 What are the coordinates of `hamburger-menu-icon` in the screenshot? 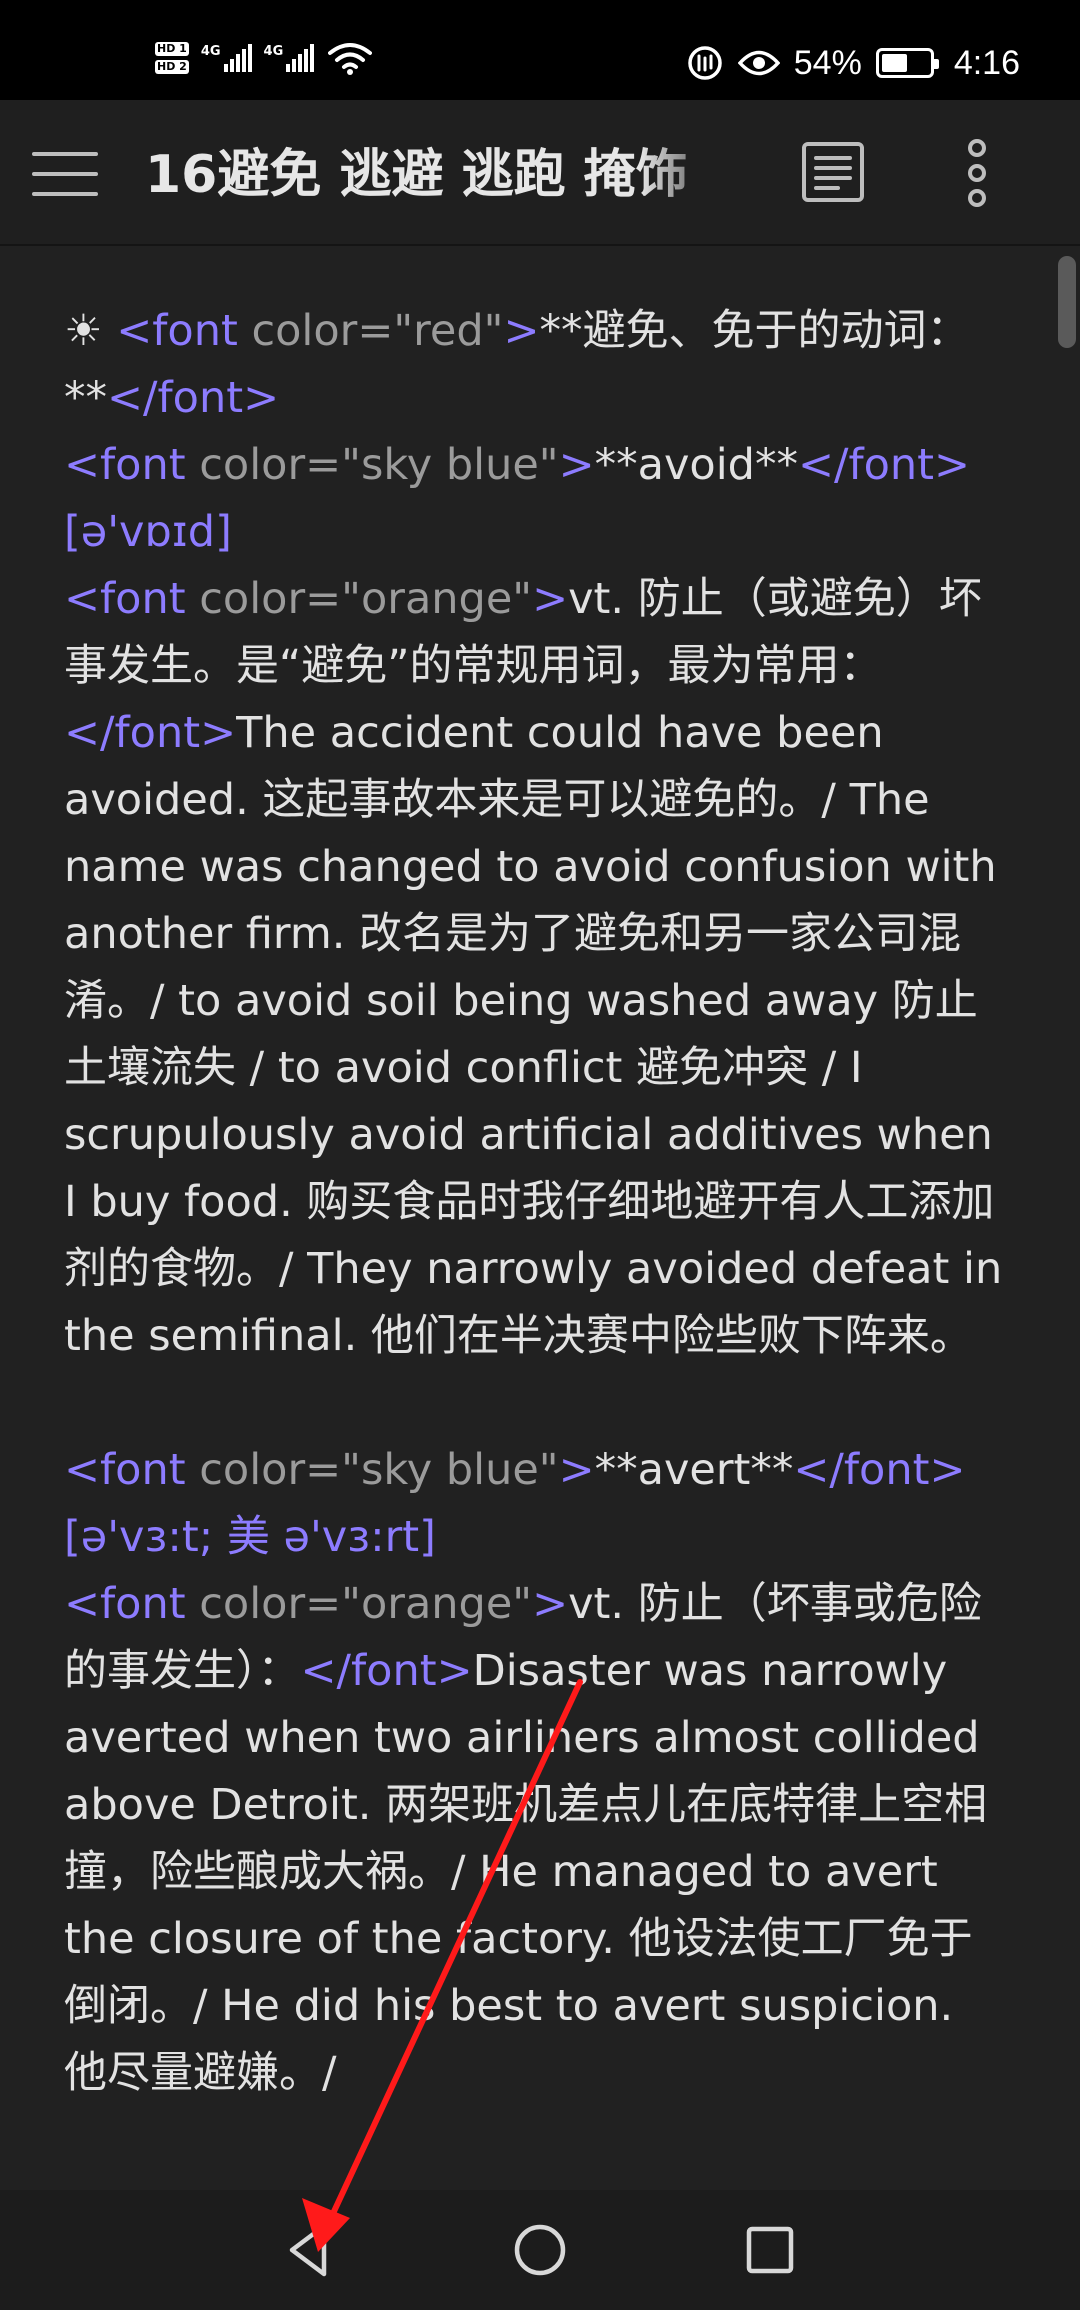 It's located at (66, 174).